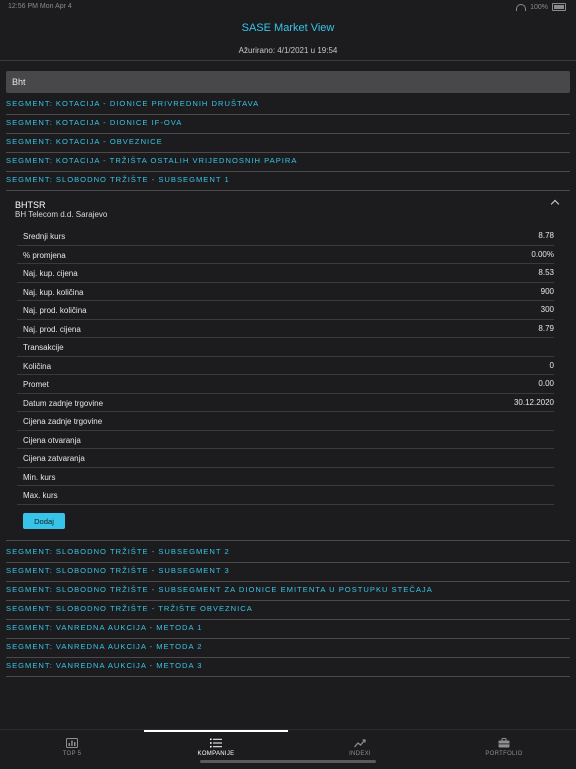  I want to click on segment-header: SEGMENT: VANREDNA AUKCIJA - METODA 1, so click(288, 630).